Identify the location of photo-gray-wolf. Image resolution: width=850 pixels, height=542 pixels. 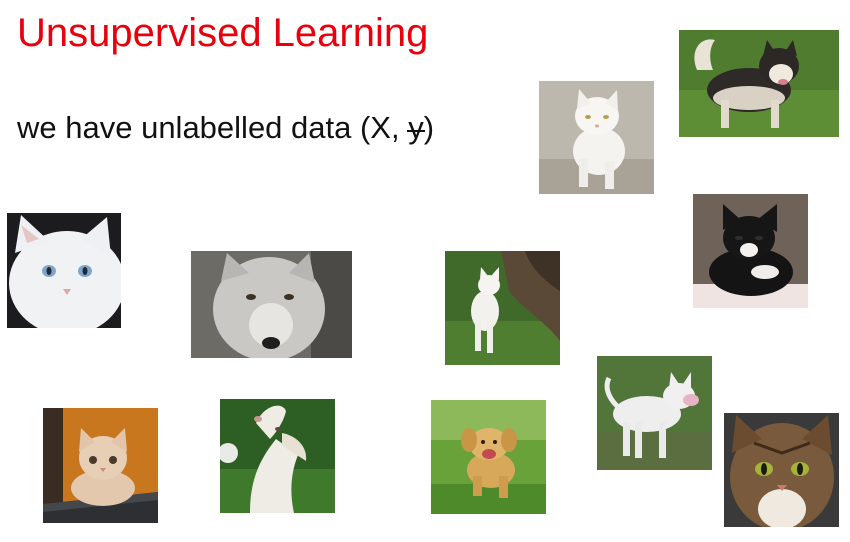
(271, 304).